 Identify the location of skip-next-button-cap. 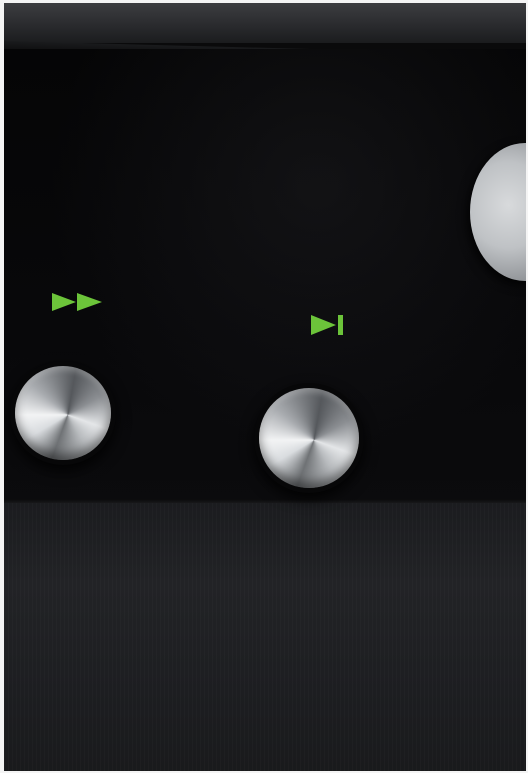
(309, 438).